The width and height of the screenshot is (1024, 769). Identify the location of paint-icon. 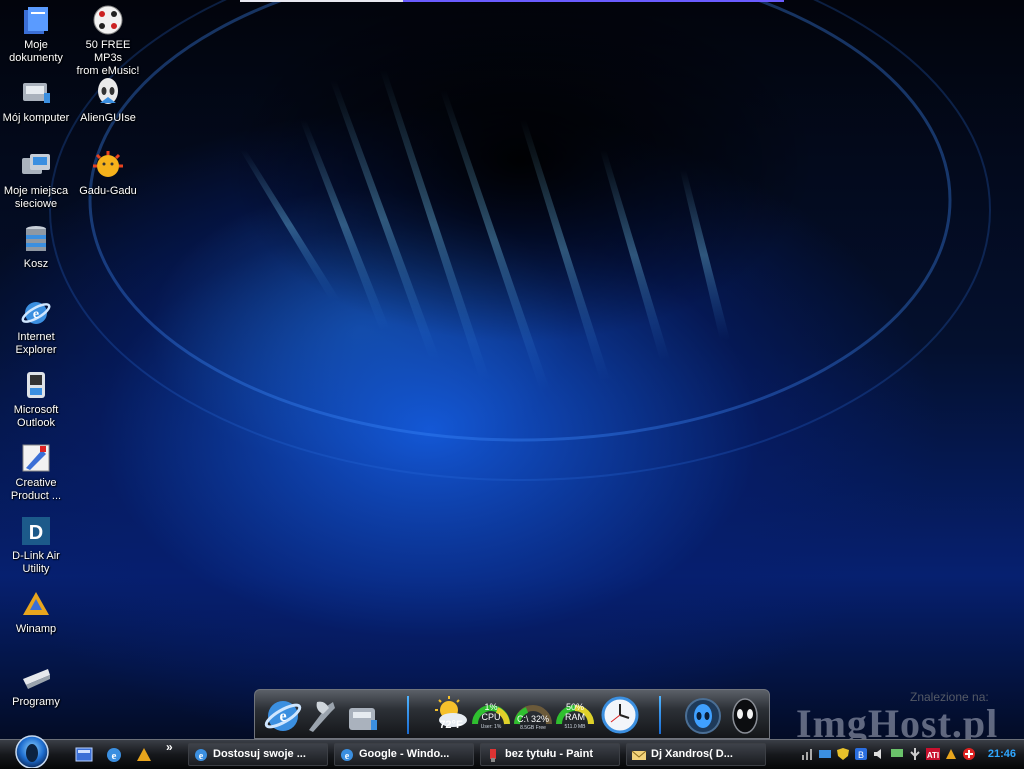
(493, 755).